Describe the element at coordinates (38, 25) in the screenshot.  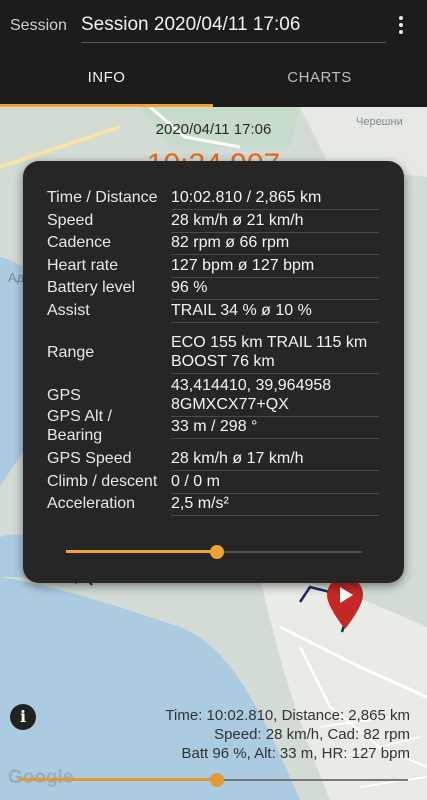
I see `session-label: Session` at that location.